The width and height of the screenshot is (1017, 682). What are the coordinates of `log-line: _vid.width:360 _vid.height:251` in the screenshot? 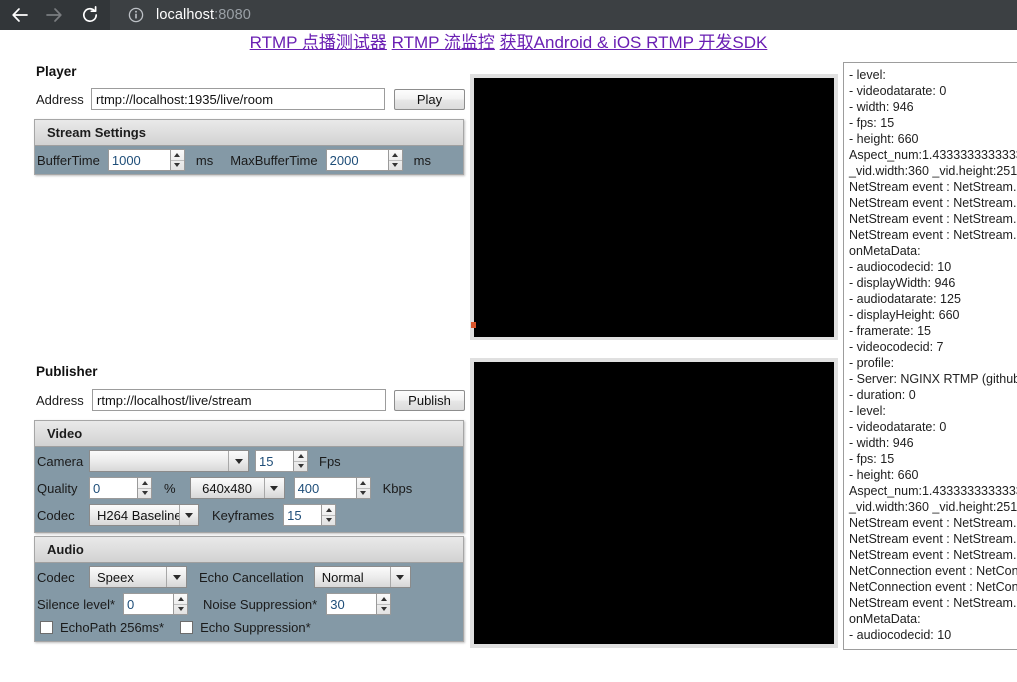 It's located at (933, 171).